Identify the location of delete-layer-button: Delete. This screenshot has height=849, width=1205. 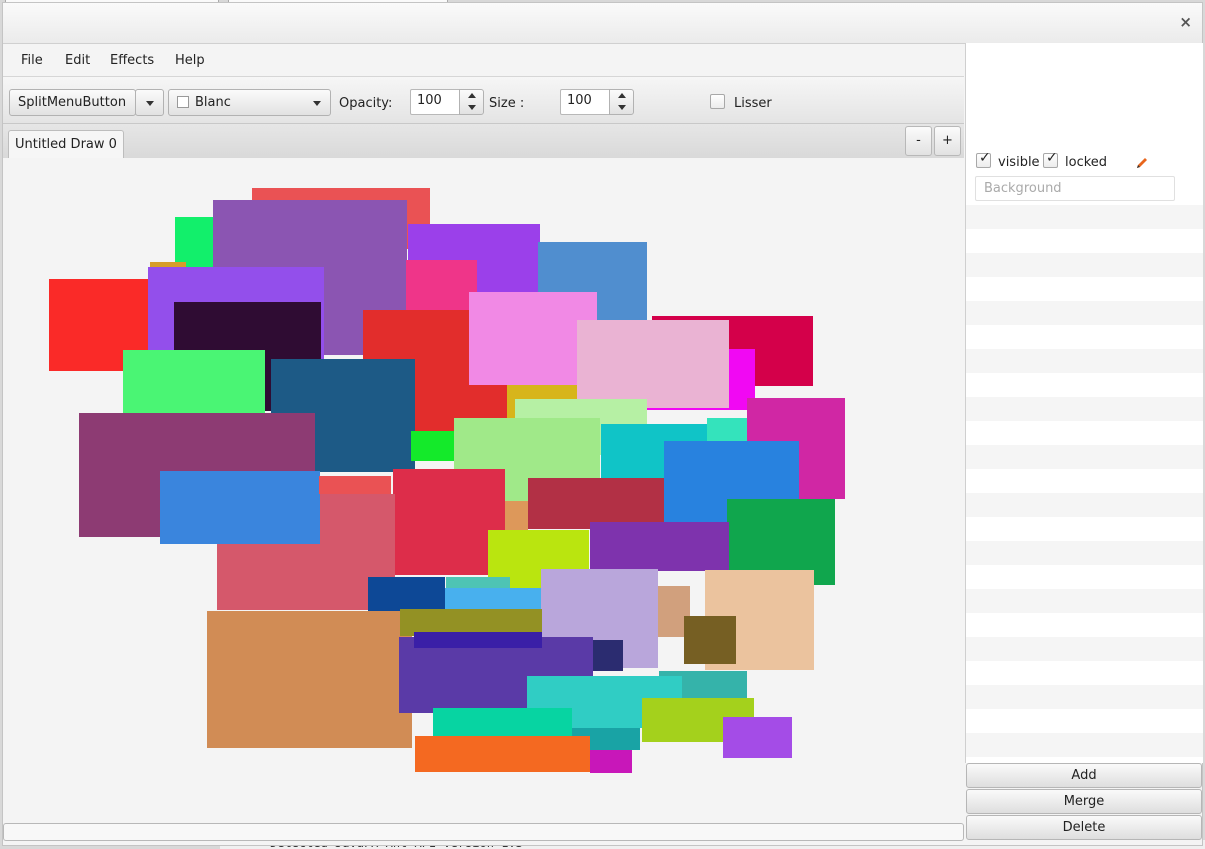
(1084, 827).